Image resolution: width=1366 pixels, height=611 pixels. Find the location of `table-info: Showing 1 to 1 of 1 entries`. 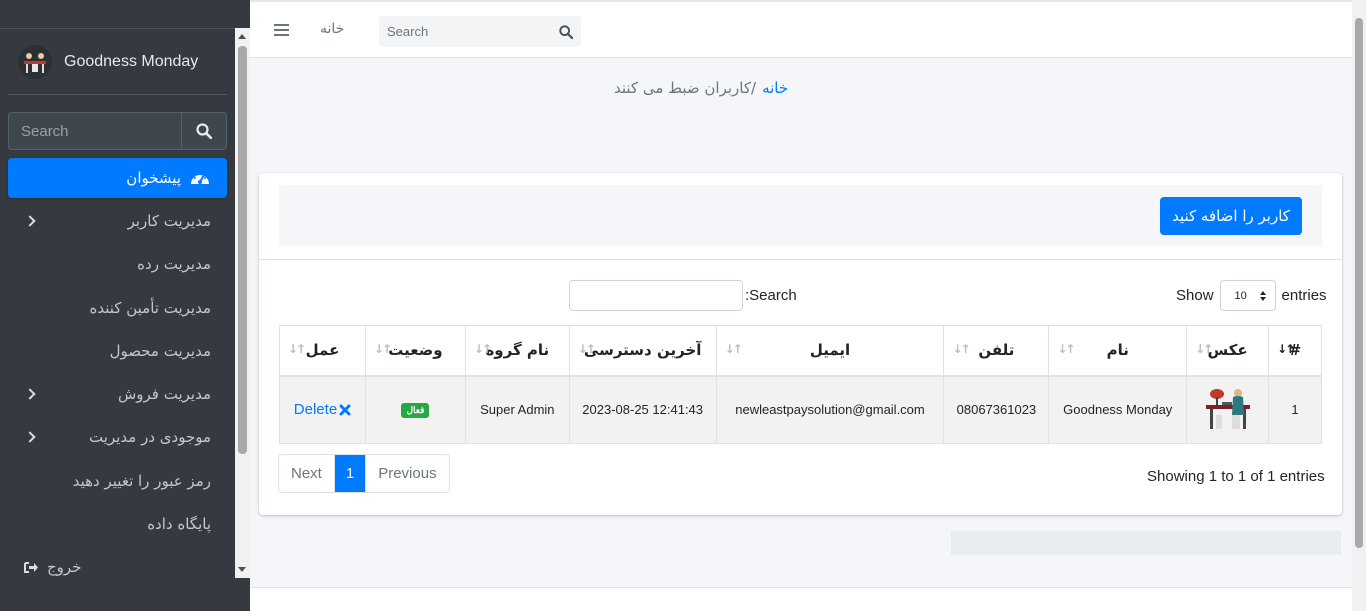

table-info: Showing 1 to 1 of 1 entries is located at coordinates (1236, 476).